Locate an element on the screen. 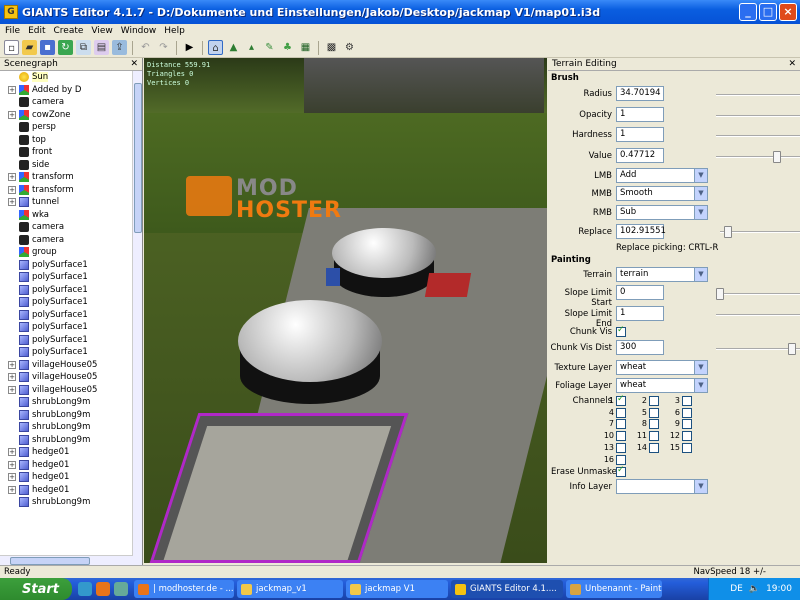 This screenshot has width=800, height=600. start-button: Start is located at coordinates (36, 589).